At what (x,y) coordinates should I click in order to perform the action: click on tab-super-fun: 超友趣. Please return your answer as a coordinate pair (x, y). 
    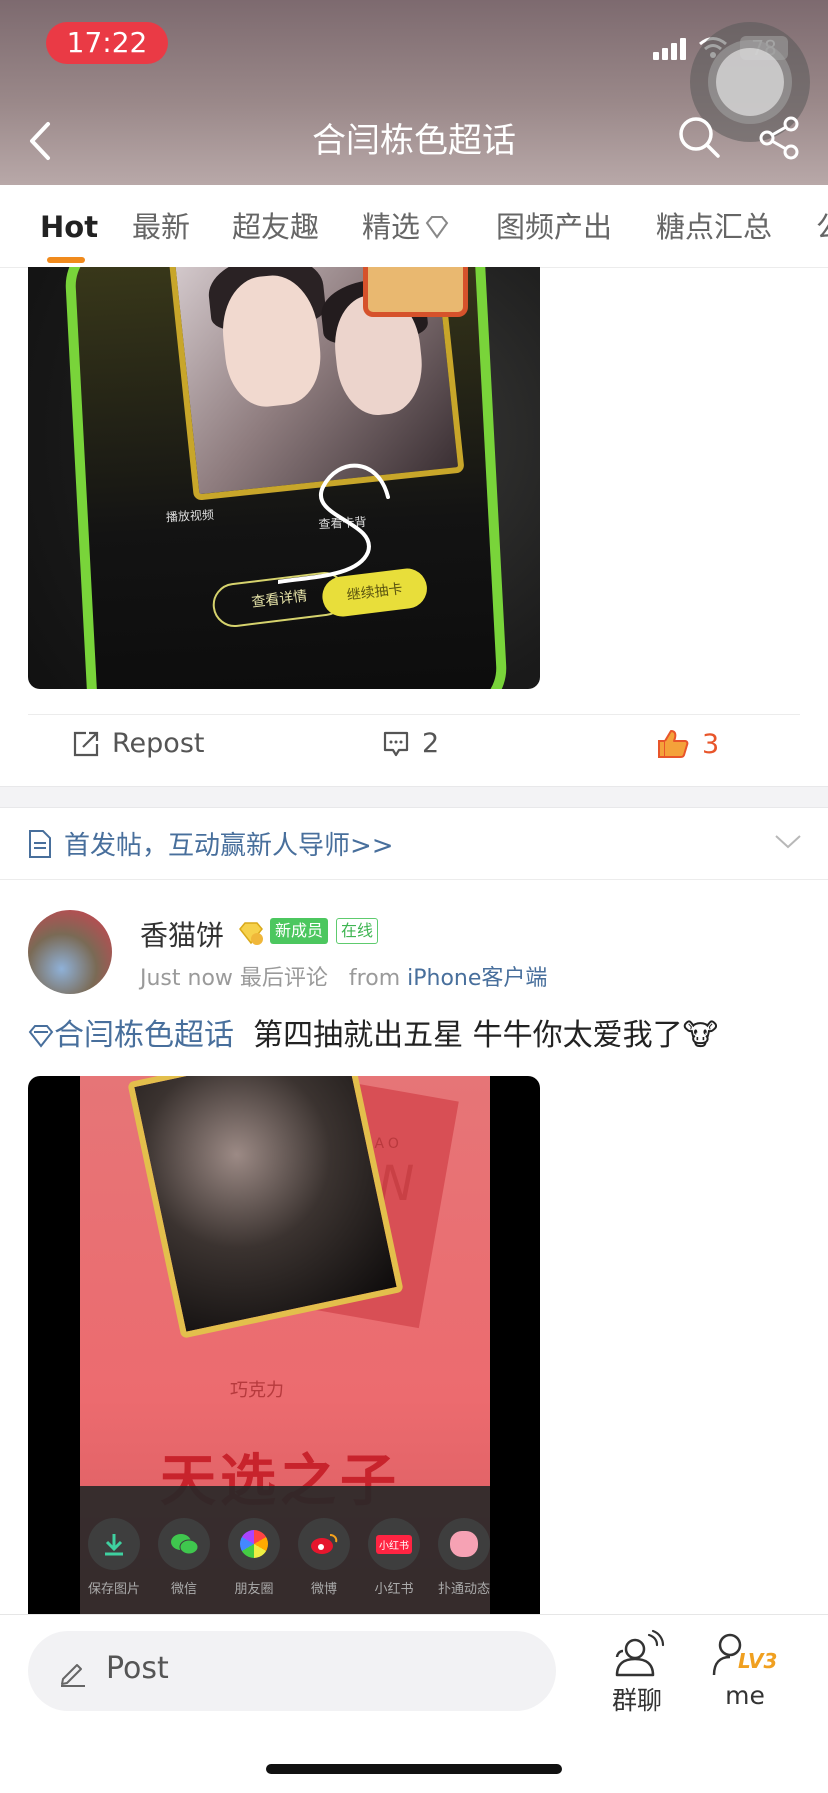
    Looking at the image, I should click on (275, 227).